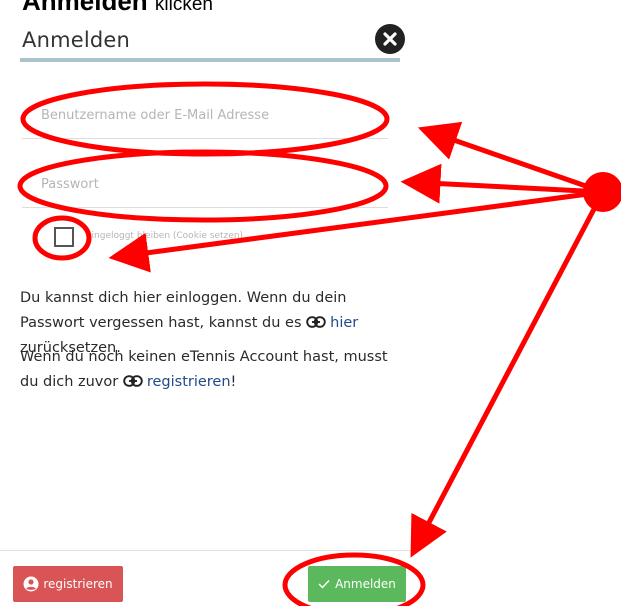  I want to click on checkmark-icon, so click(324, 584).